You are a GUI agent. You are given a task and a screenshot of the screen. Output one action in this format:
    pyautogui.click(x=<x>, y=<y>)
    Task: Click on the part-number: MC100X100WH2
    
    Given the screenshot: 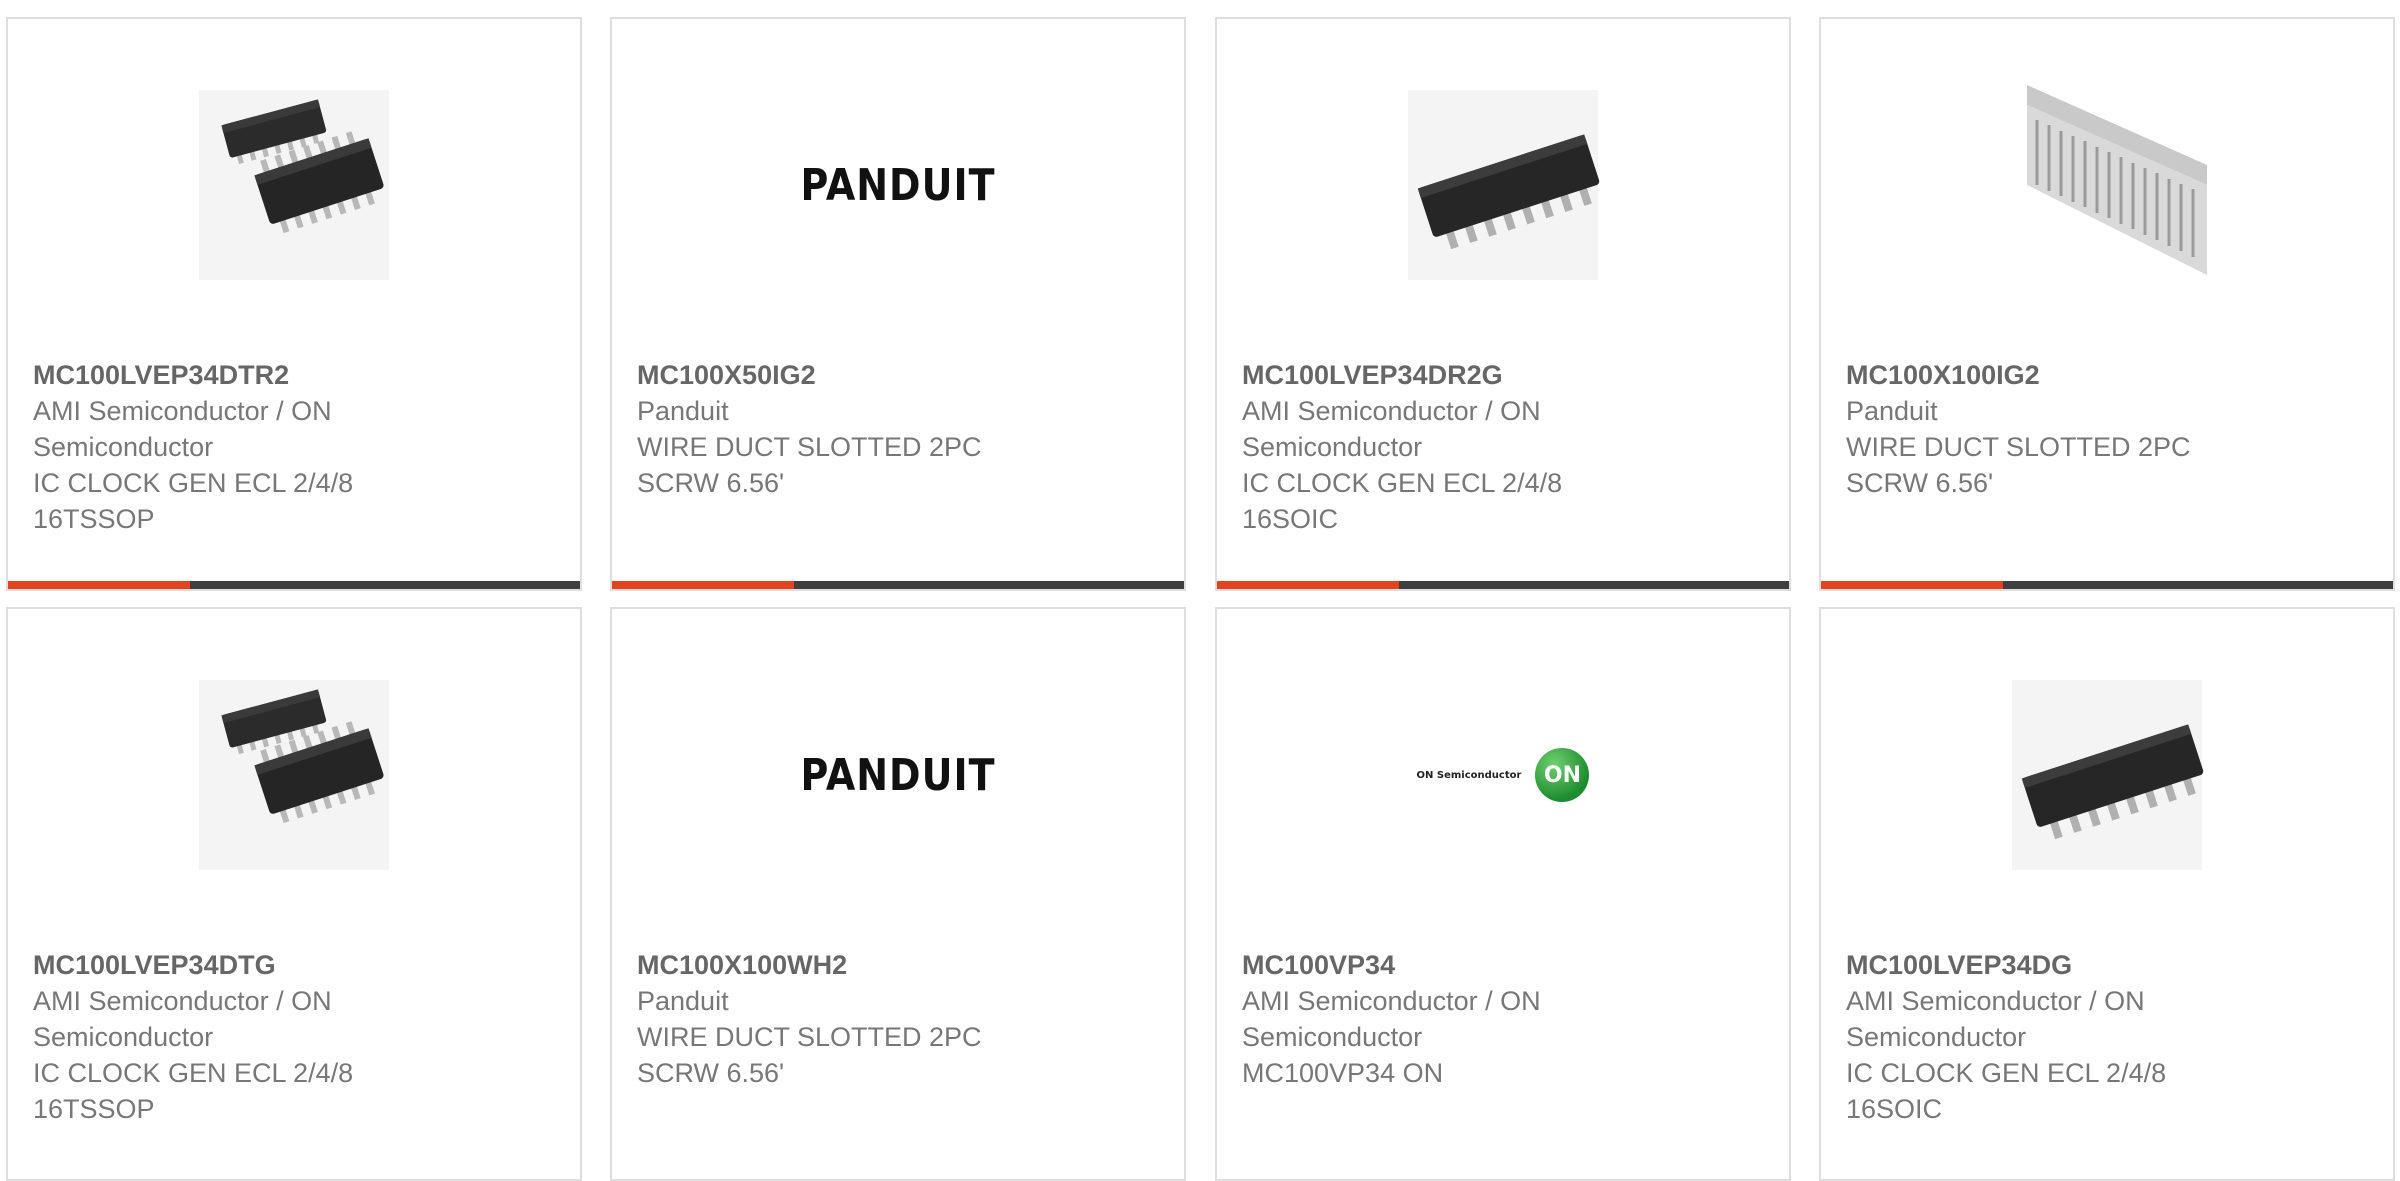 What is the action you would take?
    pyautogui.click(x=837, y=965)
    